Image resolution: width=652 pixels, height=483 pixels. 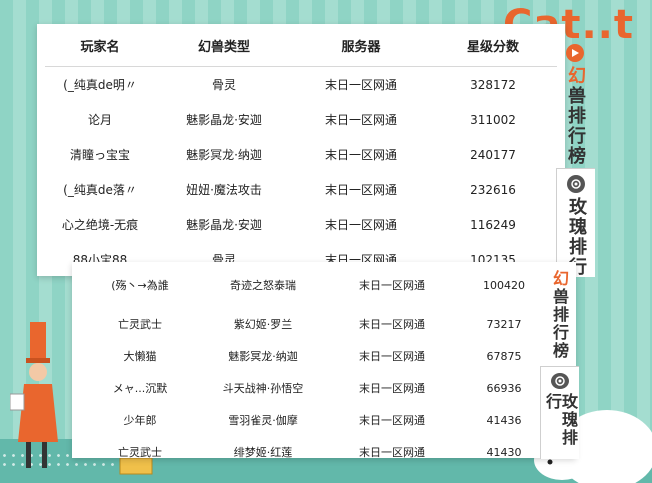 I want to click on cell-score: 73217, so click(x=504, y=324).